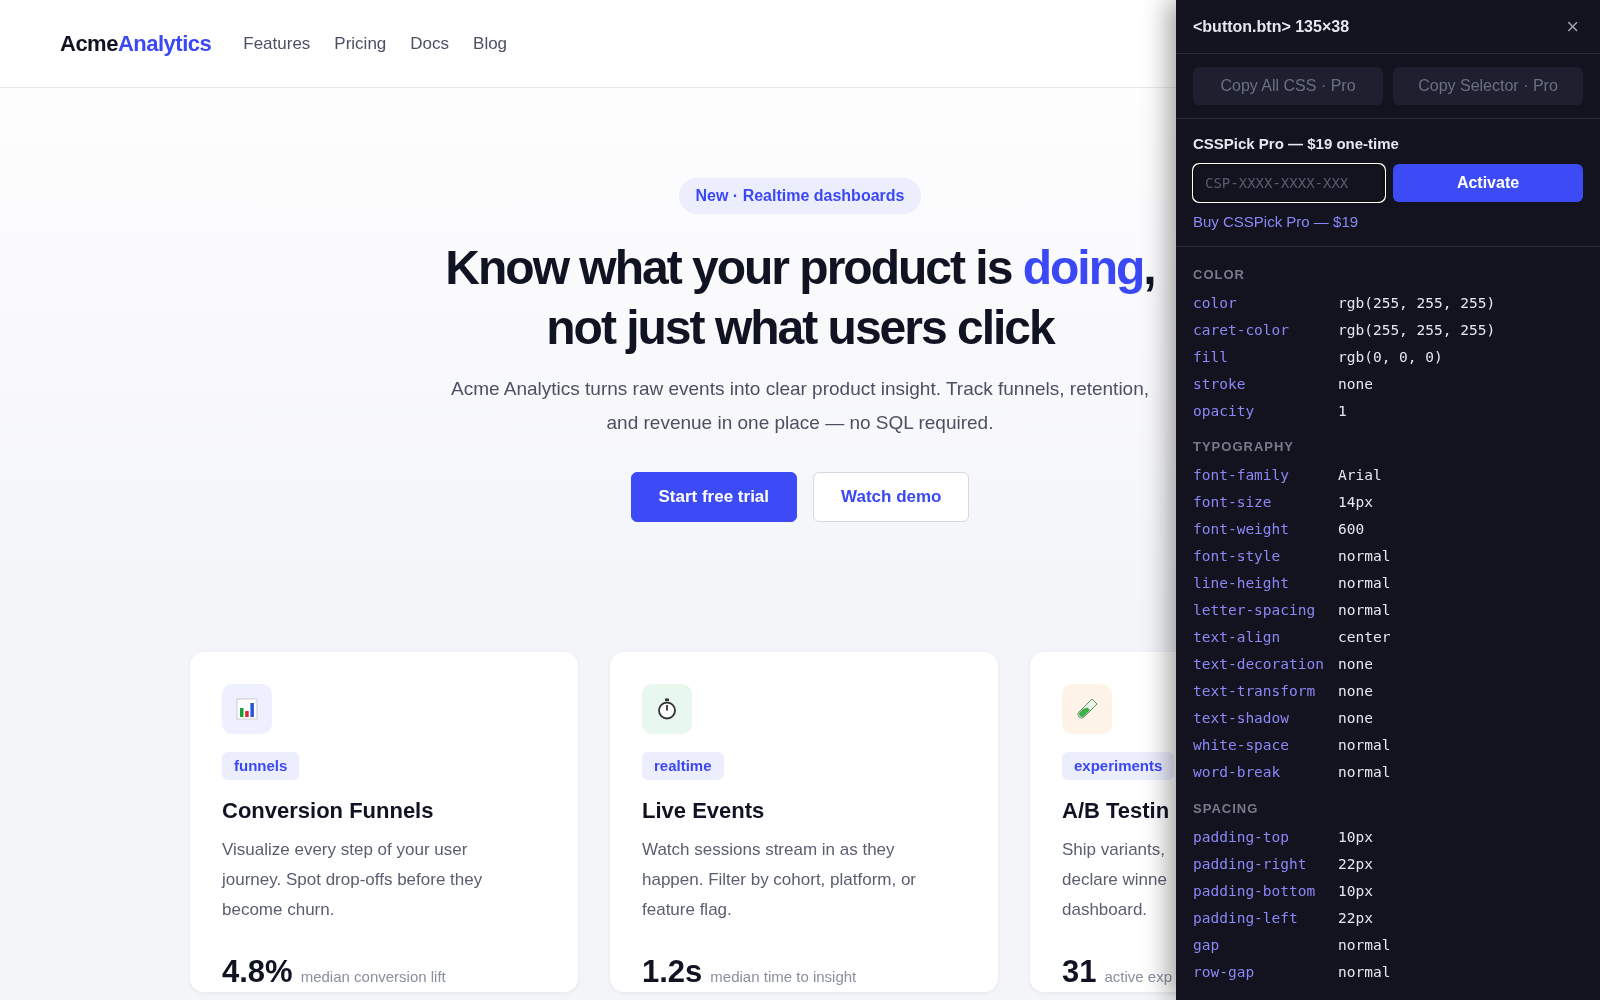 The image size is (1600, 1000). What do you see at coordinates (1259, 665) in the screenshot?
I see `property-name: text-decoration` at bounding box center [1259, 665].